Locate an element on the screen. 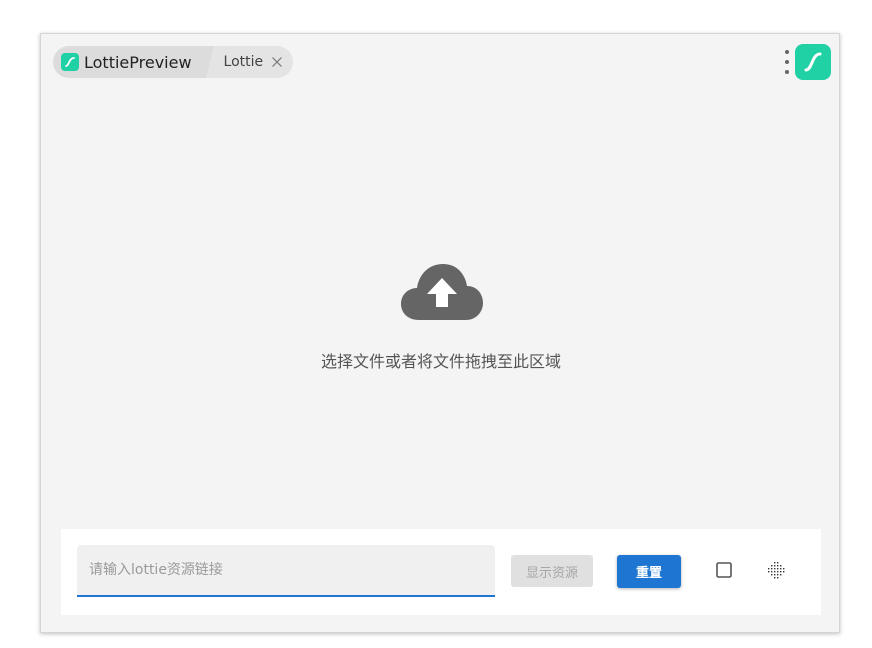 This screenshot has height=648, width=872. show-resource-button: 显示资源 is located at coordinates (552, 571).